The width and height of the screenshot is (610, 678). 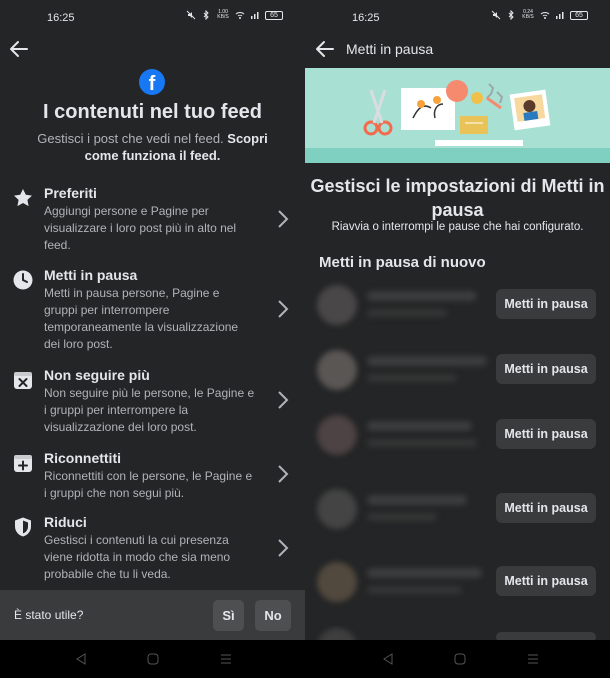 What do you see at coordinates (528, 14) in the screenshot?
I see `network-speed: 0.24 KB/S` at bounding box center [528, 14].